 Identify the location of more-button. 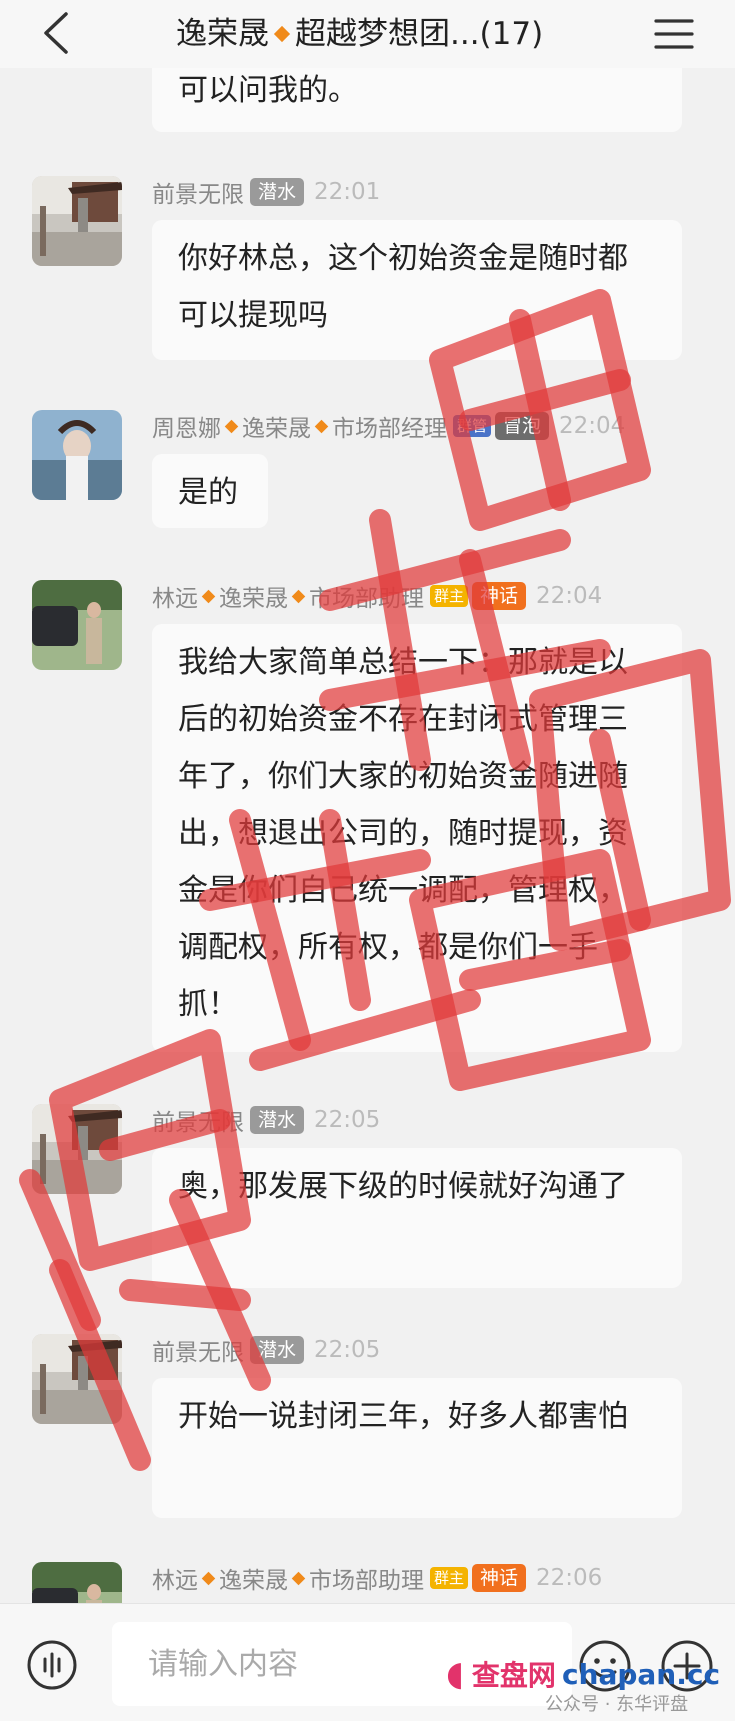
(674, 34).